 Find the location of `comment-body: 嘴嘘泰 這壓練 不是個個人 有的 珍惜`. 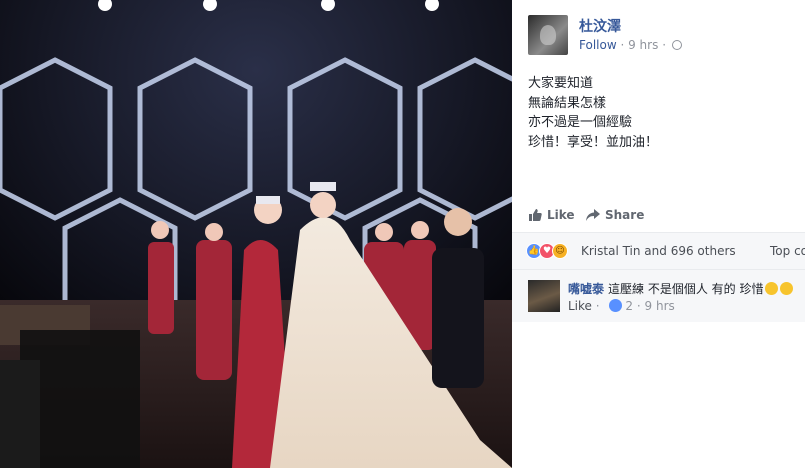

comment-body: 嘴嘘泰 這壓練 不是個個人 有的 珍惜 is located at coordinates (681, 288).